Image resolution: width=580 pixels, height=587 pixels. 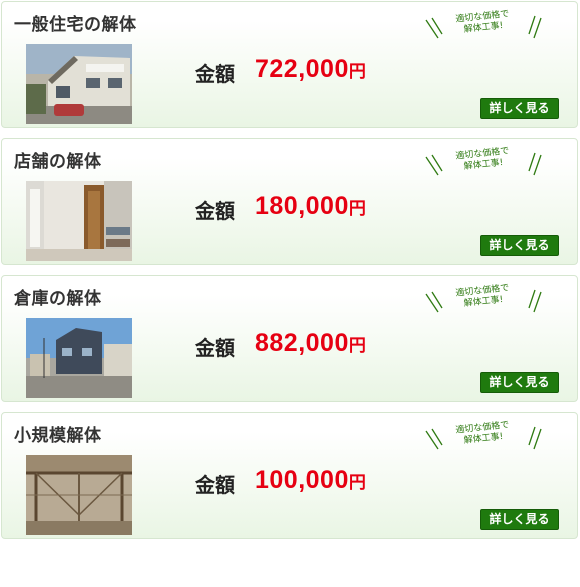 I want to click on price-value: 882,000円, so click(x=311, y=343).